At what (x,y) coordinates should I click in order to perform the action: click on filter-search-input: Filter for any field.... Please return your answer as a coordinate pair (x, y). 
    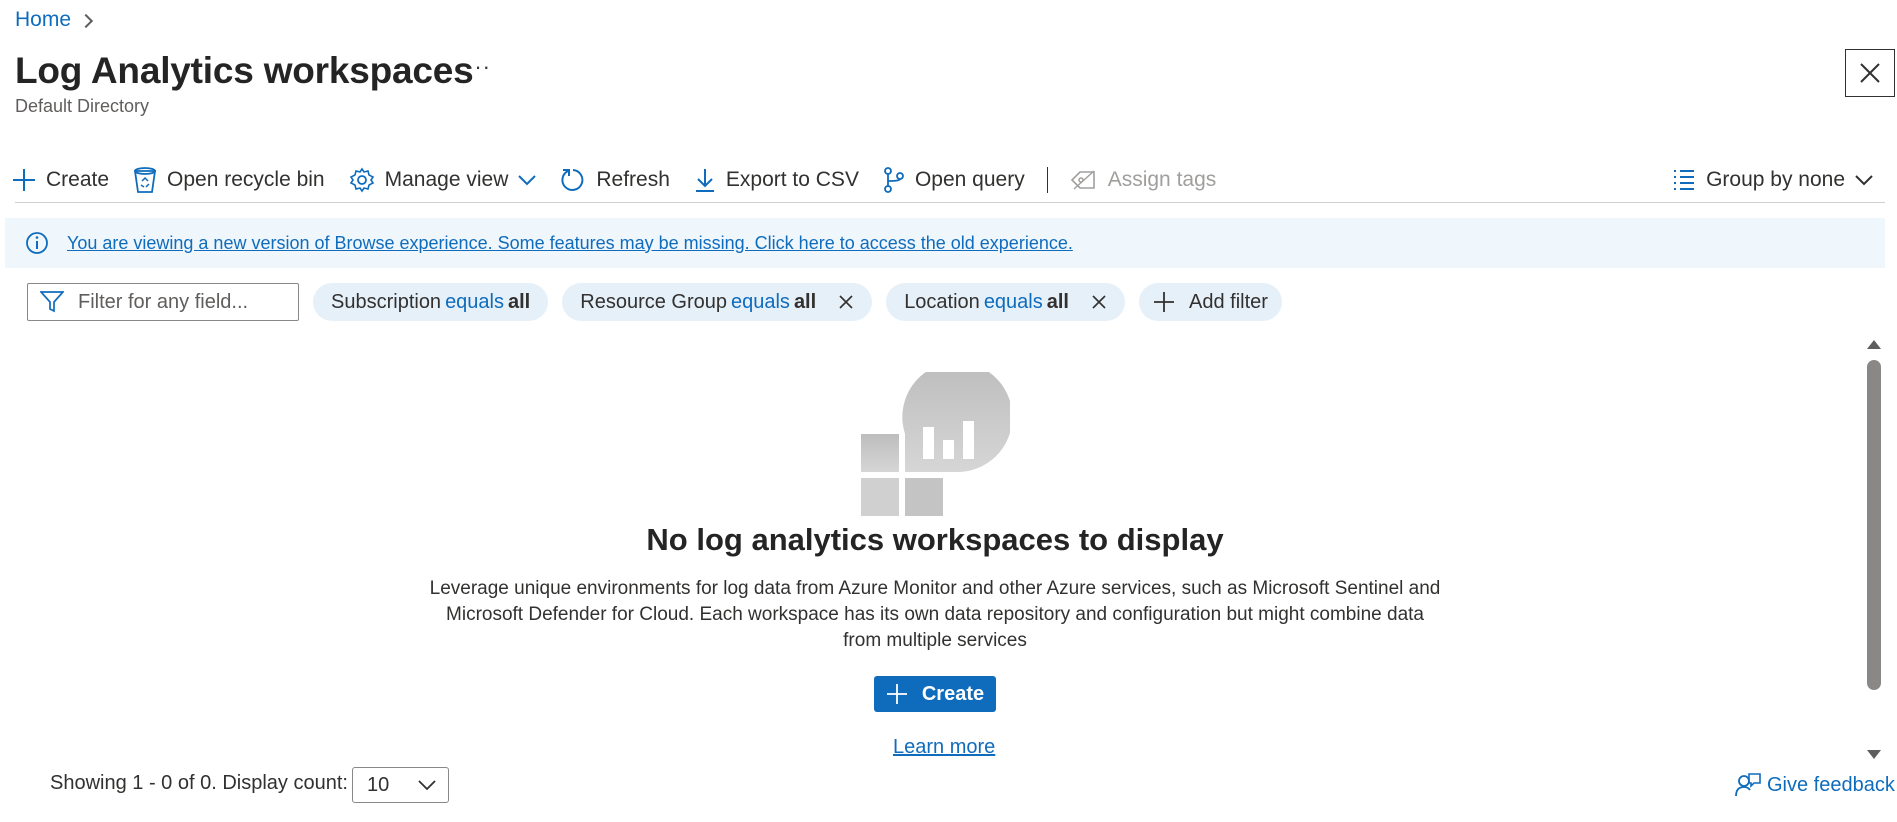
    Looking at the image, I should click on (163, 302).